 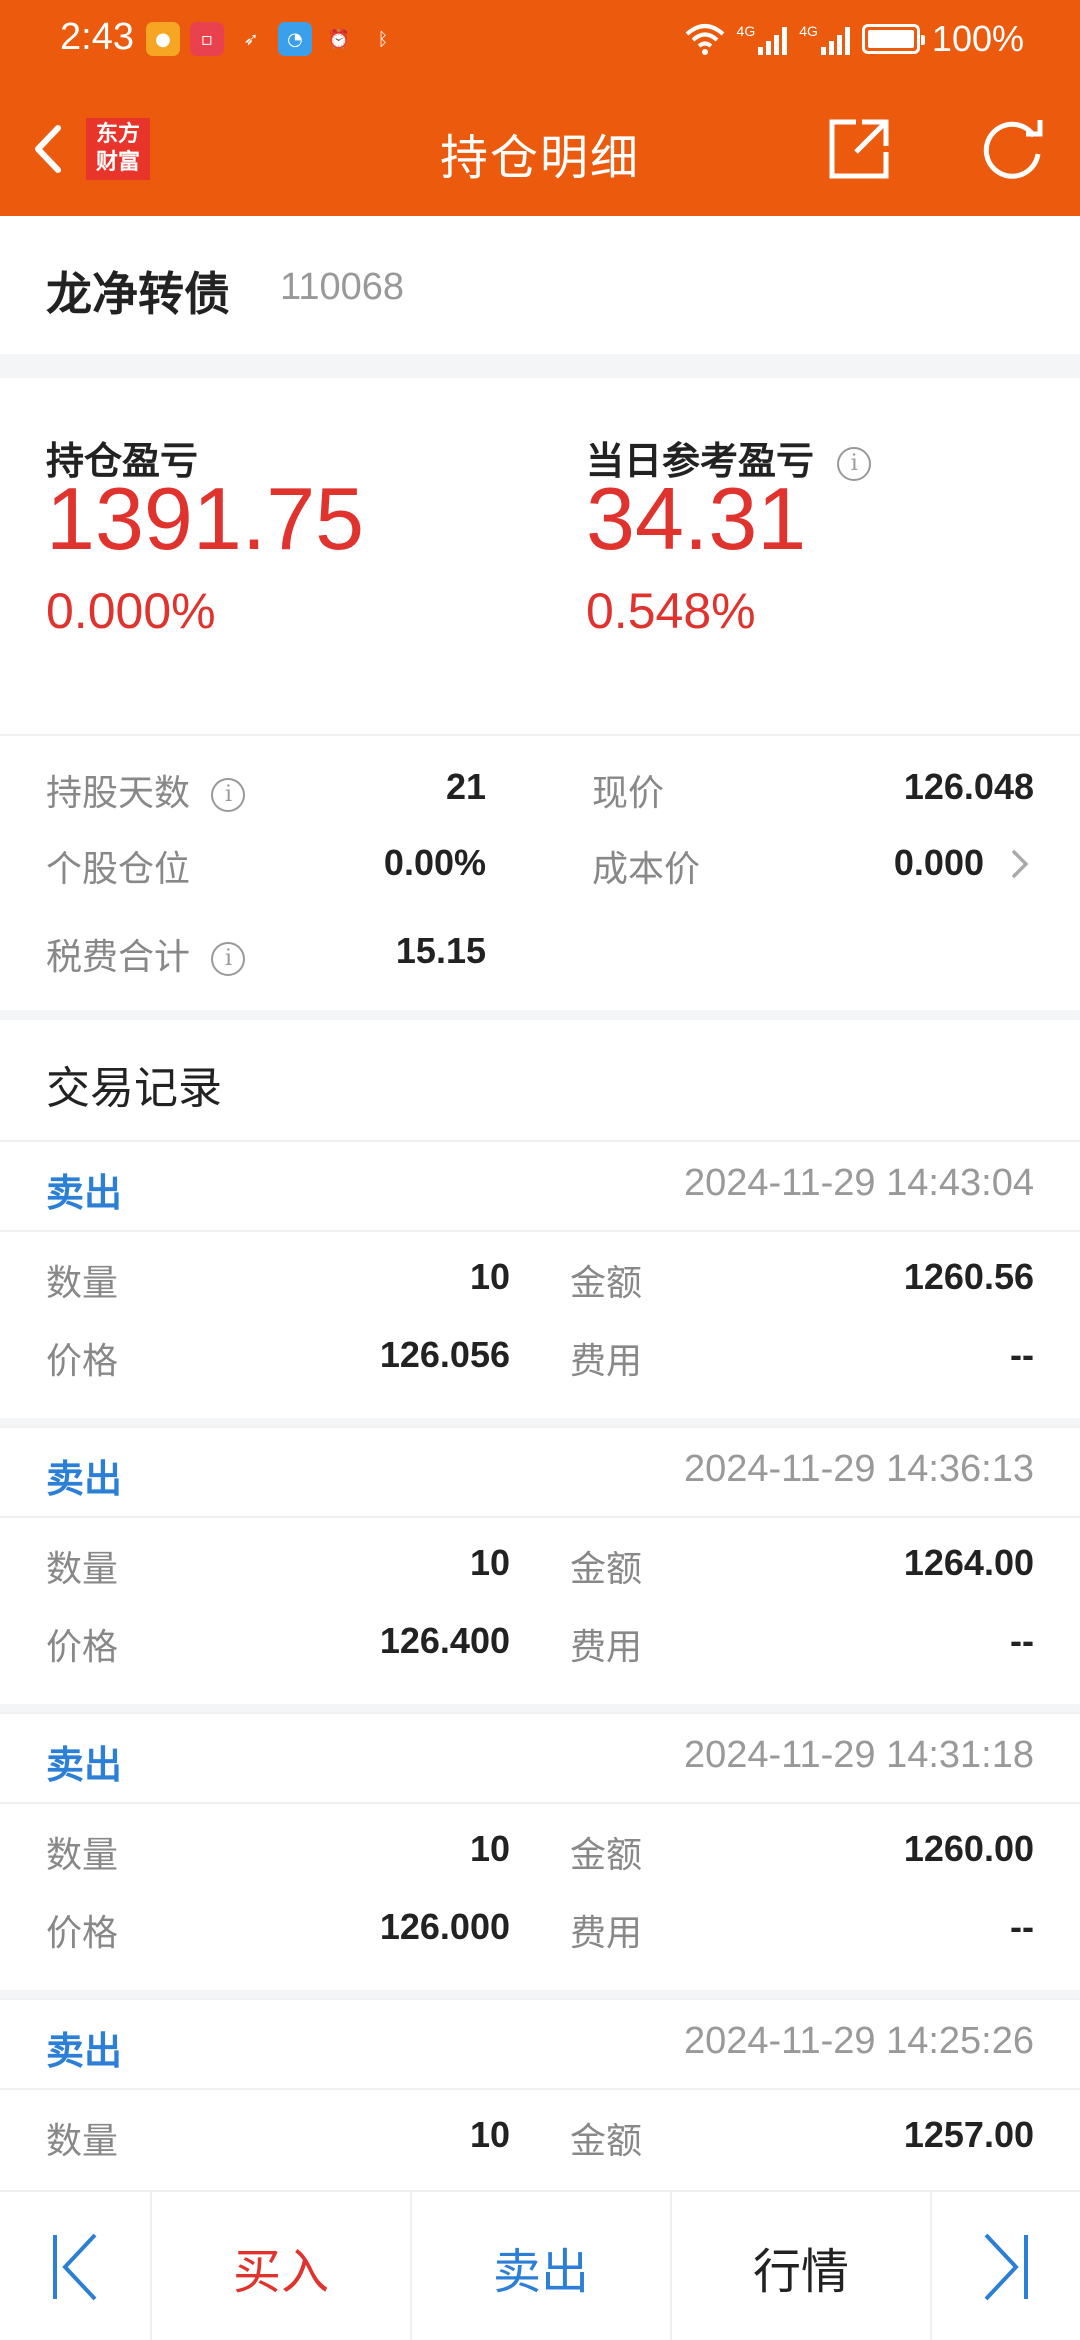 I want to click on trade-record: 卖出2024-11-29 14:25:26数量10金额1257.00价格费用, so click(x=540, y=2094).